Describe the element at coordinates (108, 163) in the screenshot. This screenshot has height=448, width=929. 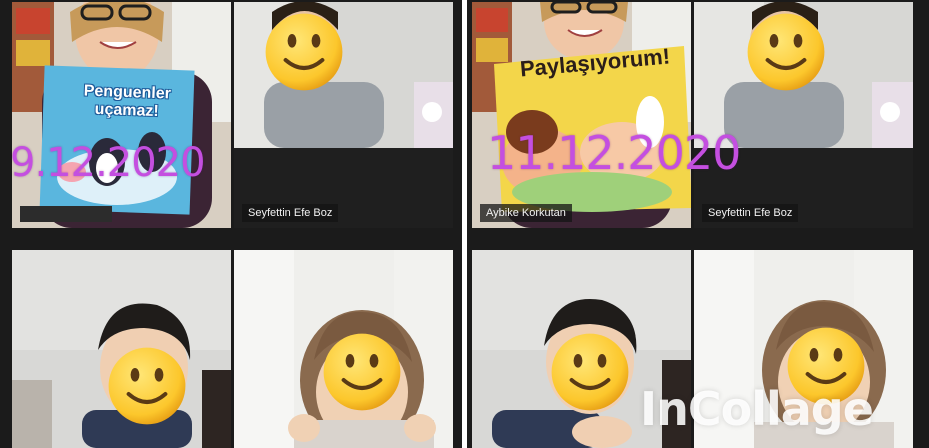
I see `date-label: 9.12.2020` at that location.